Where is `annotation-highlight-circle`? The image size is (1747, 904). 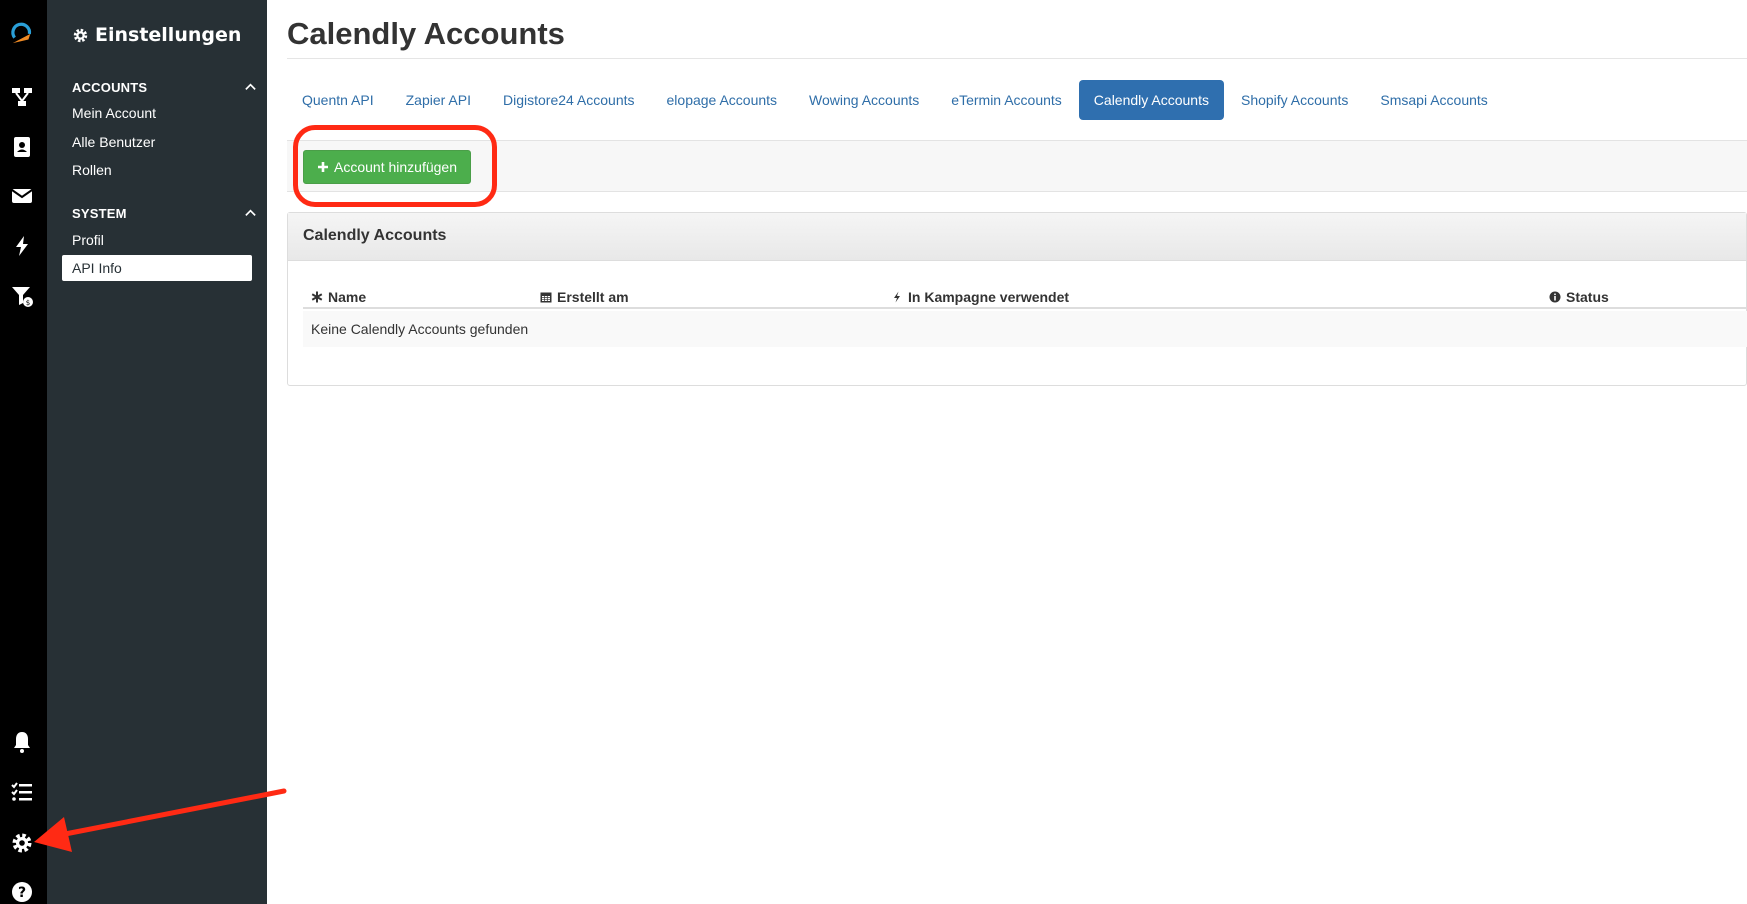 annotation-highlight-circle is located at coordinates (395, 166).